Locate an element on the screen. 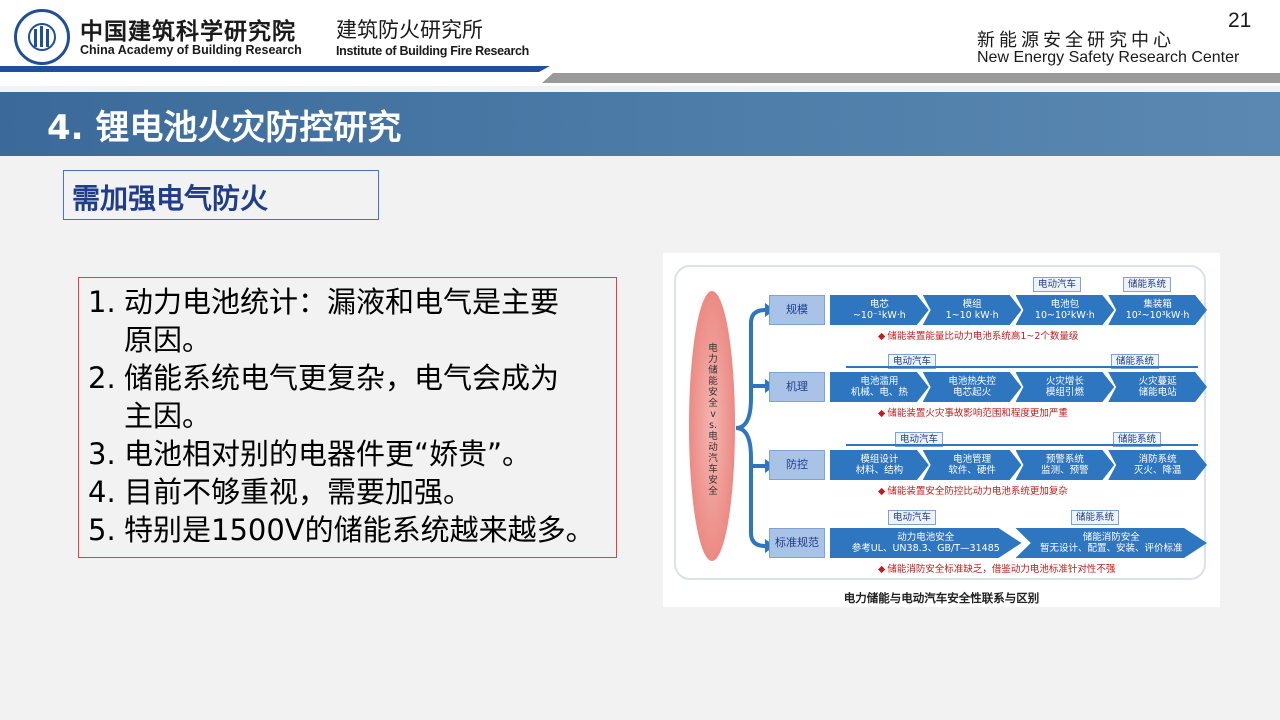 The image size is (1280, 720). process-step: 动力电池安全 参考UL、UN38.3、GB/T—31485 is located at coordinates (926, 543).